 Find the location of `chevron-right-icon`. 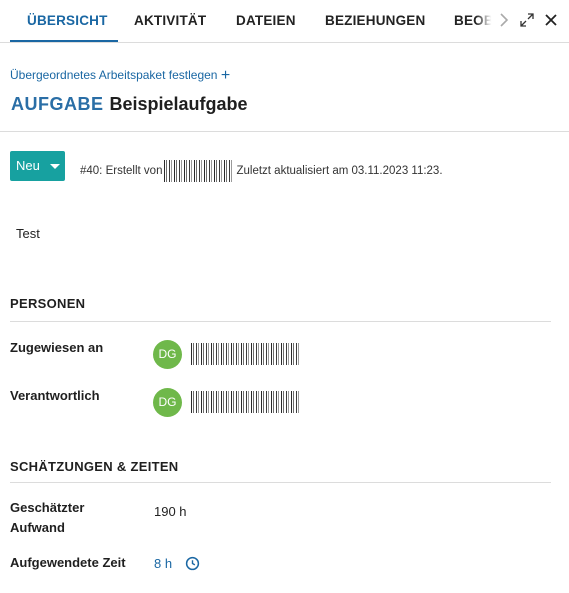

chevron-right-icon is located at coordinates (504, 20).